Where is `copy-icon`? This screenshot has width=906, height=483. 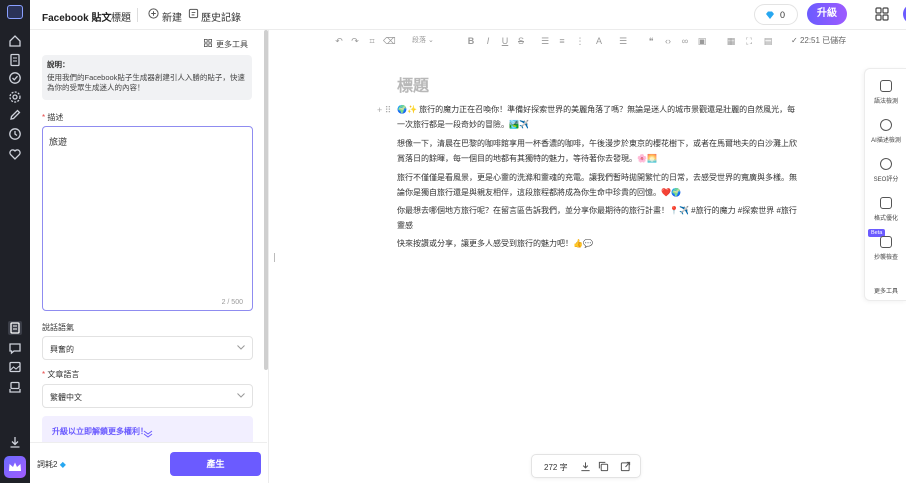
copy-icon is located at coordinates (603, 466).